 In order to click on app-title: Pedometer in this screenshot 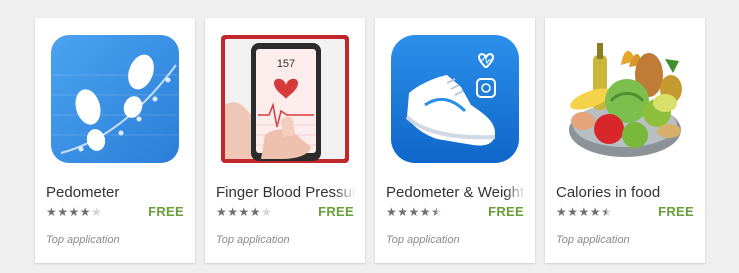, I will do `click(116, 192)`.